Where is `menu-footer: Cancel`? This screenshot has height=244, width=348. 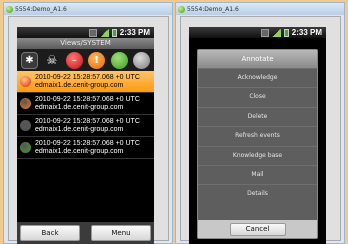 menu-footer: Cancel is located at coordinates (257, 229).